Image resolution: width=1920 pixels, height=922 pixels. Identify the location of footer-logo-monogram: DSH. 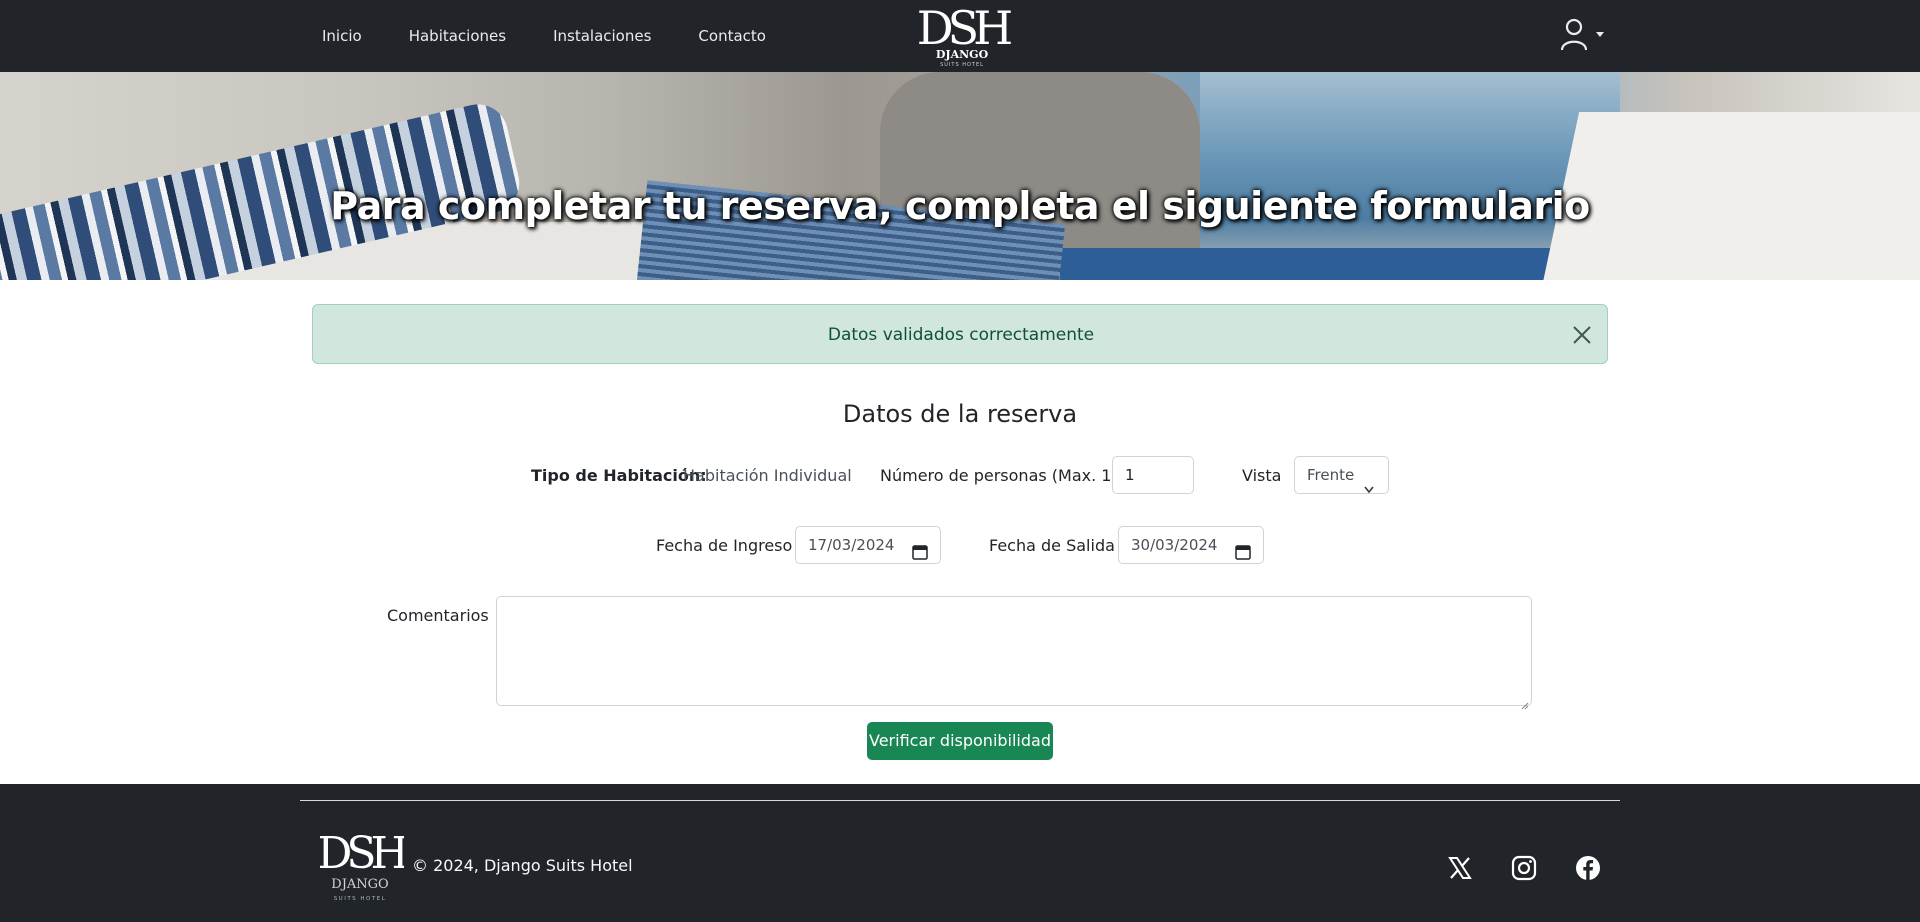
(362, 853).